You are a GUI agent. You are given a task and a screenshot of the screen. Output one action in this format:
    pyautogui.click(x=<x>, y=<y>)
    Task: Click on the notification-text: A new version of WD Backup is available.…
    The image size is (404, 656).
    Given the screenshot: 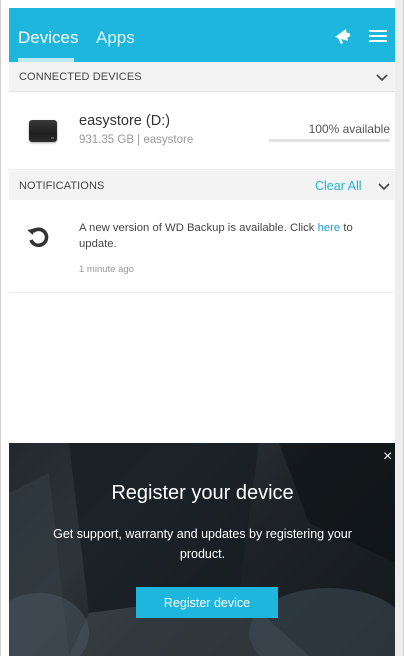 What is the action you would take?
    pyautogui.click(x=224, y=236)
    